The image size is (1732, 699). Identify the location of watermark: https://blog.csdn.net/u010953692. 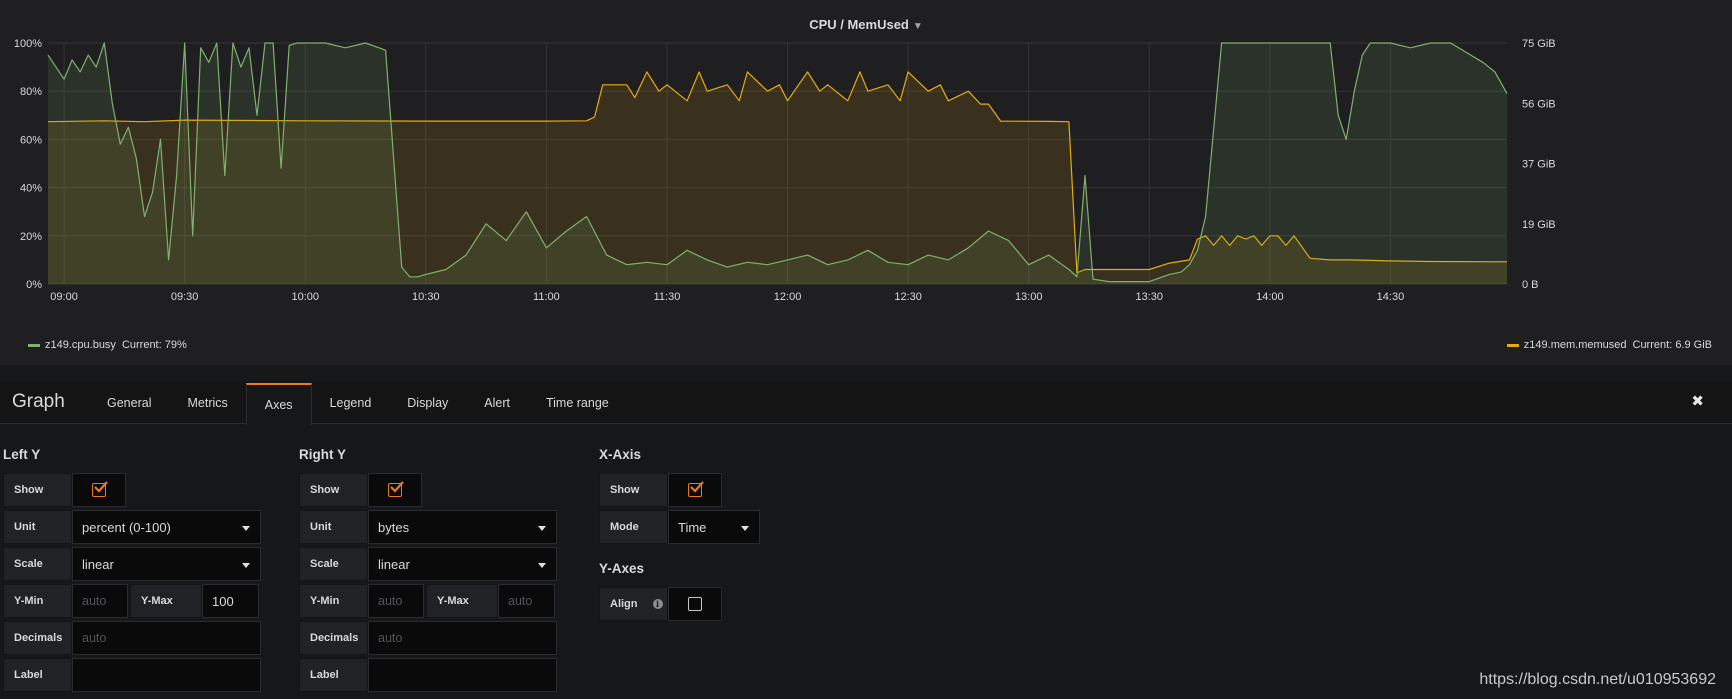
(1597, 679).